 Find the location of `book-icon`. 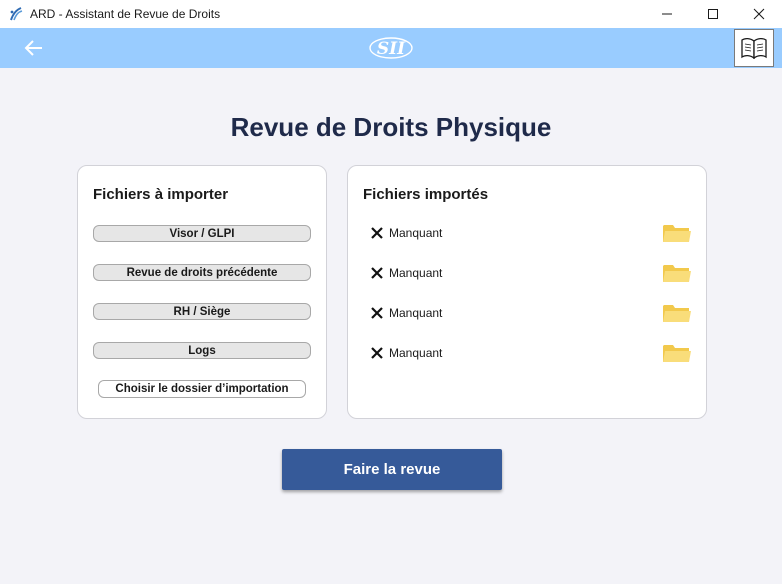

book-icon is located at coordinates (754, 48).